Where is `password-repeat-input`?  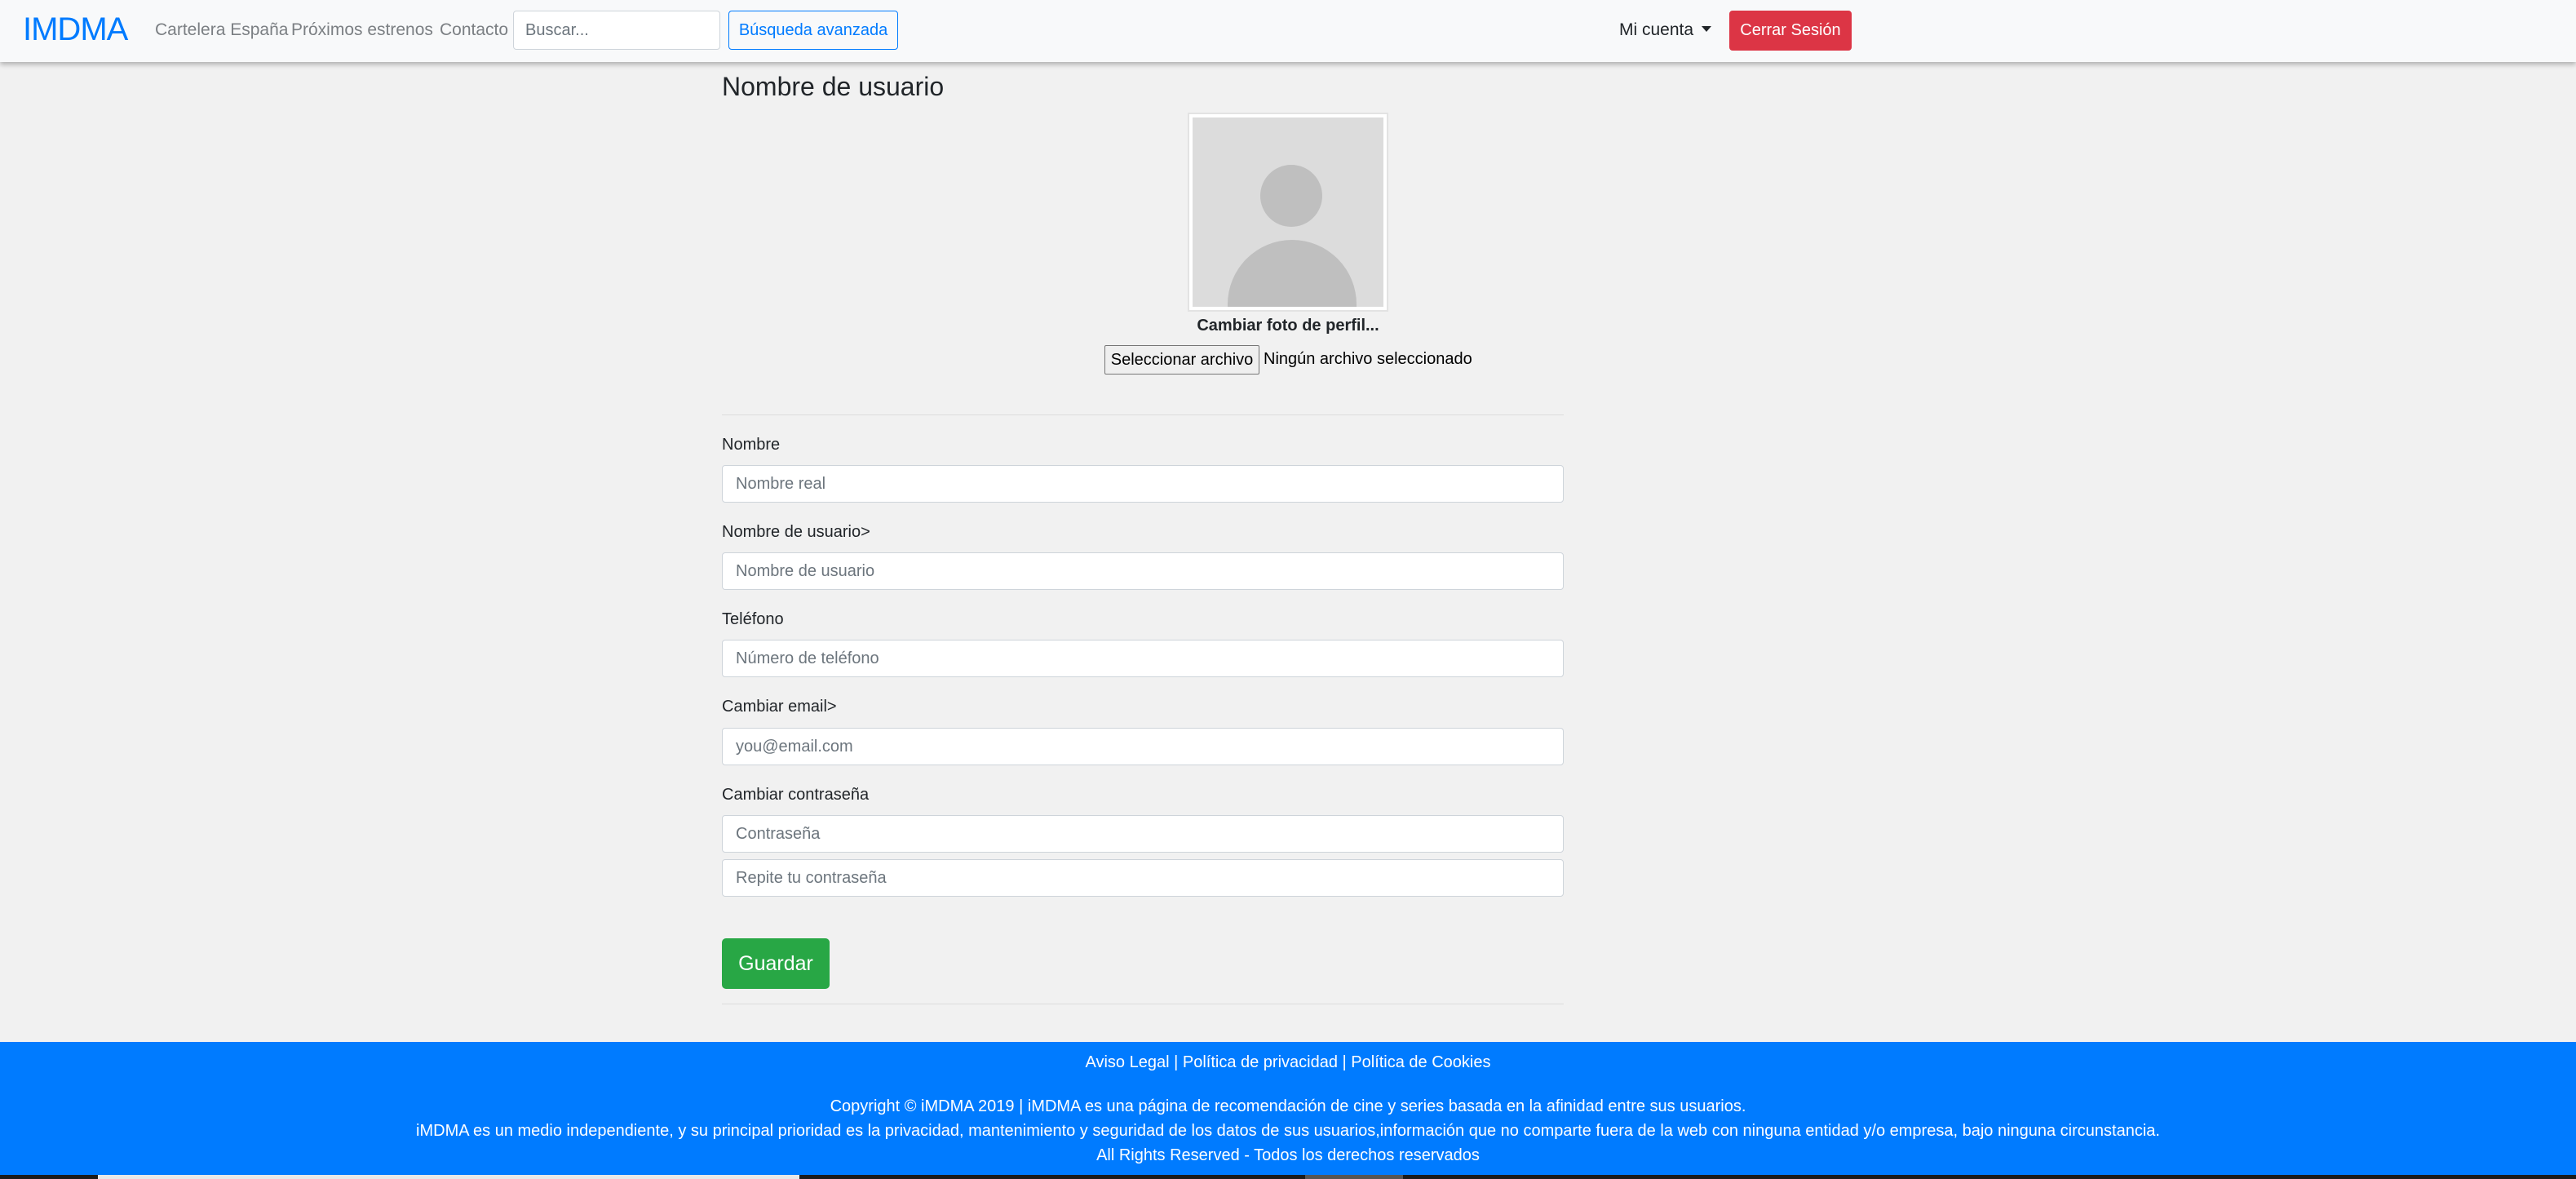
password-repeat-input is located at coordinates (1143, 878).